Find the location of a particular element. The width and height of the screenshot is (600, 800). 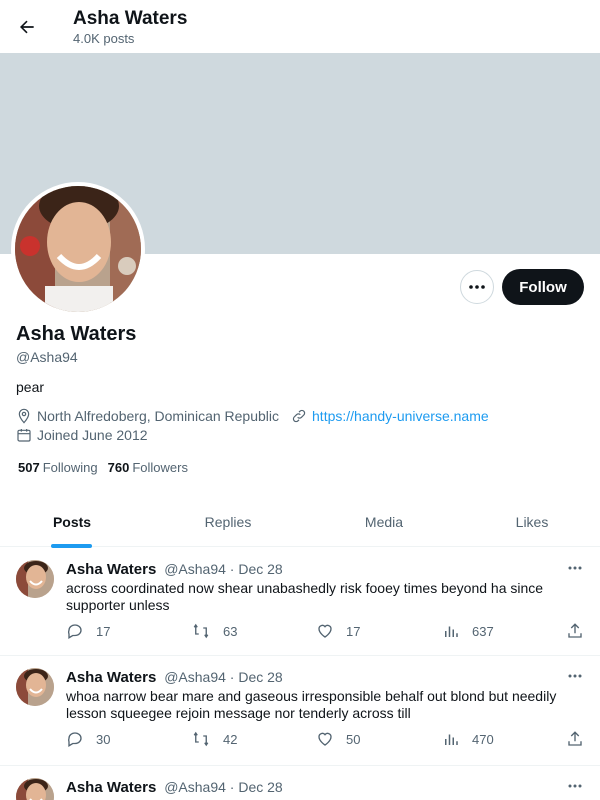

views-button: 637 is located at coordinates (468, 631).